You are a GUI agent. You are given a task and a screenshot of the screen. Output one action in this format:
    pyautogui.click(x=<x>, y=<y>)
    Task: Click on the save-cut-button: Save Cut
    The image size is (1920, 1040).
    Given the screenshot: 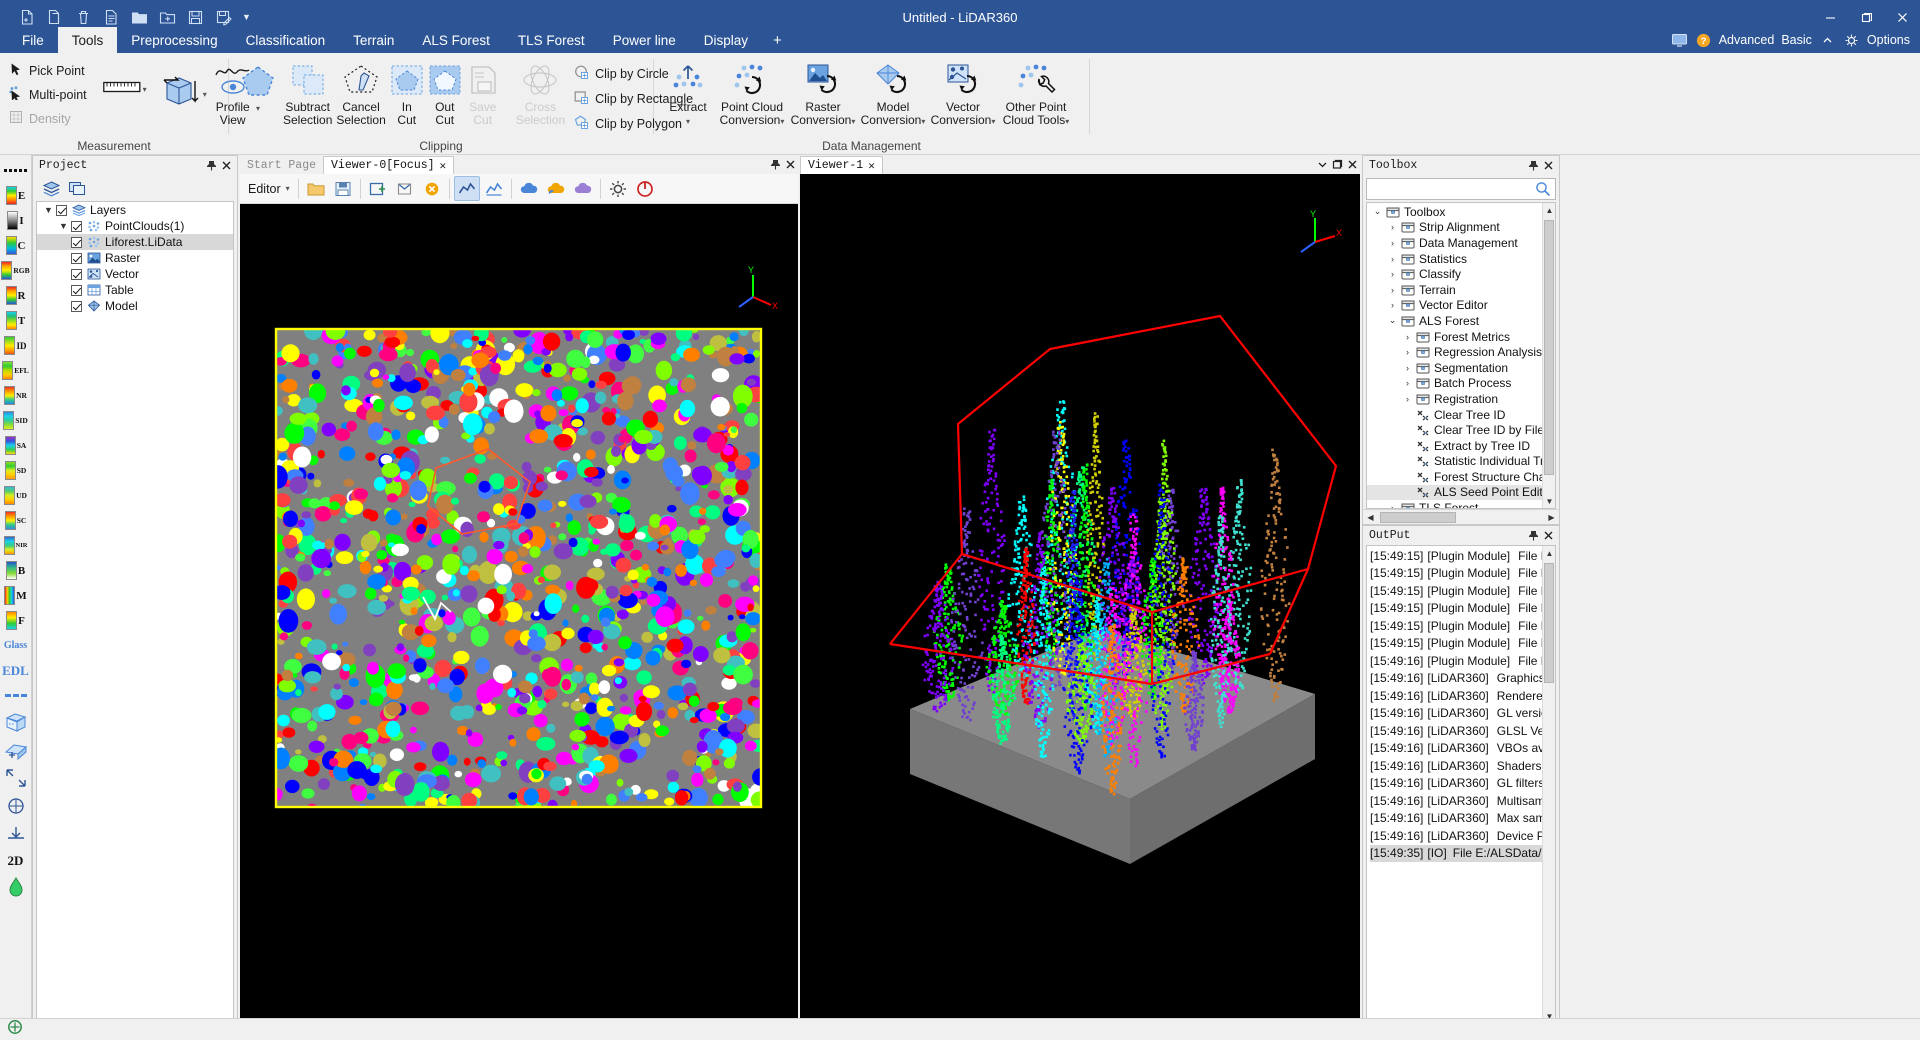 What is the action you would take?
    pyautogui.click(x=483, y=92)
    